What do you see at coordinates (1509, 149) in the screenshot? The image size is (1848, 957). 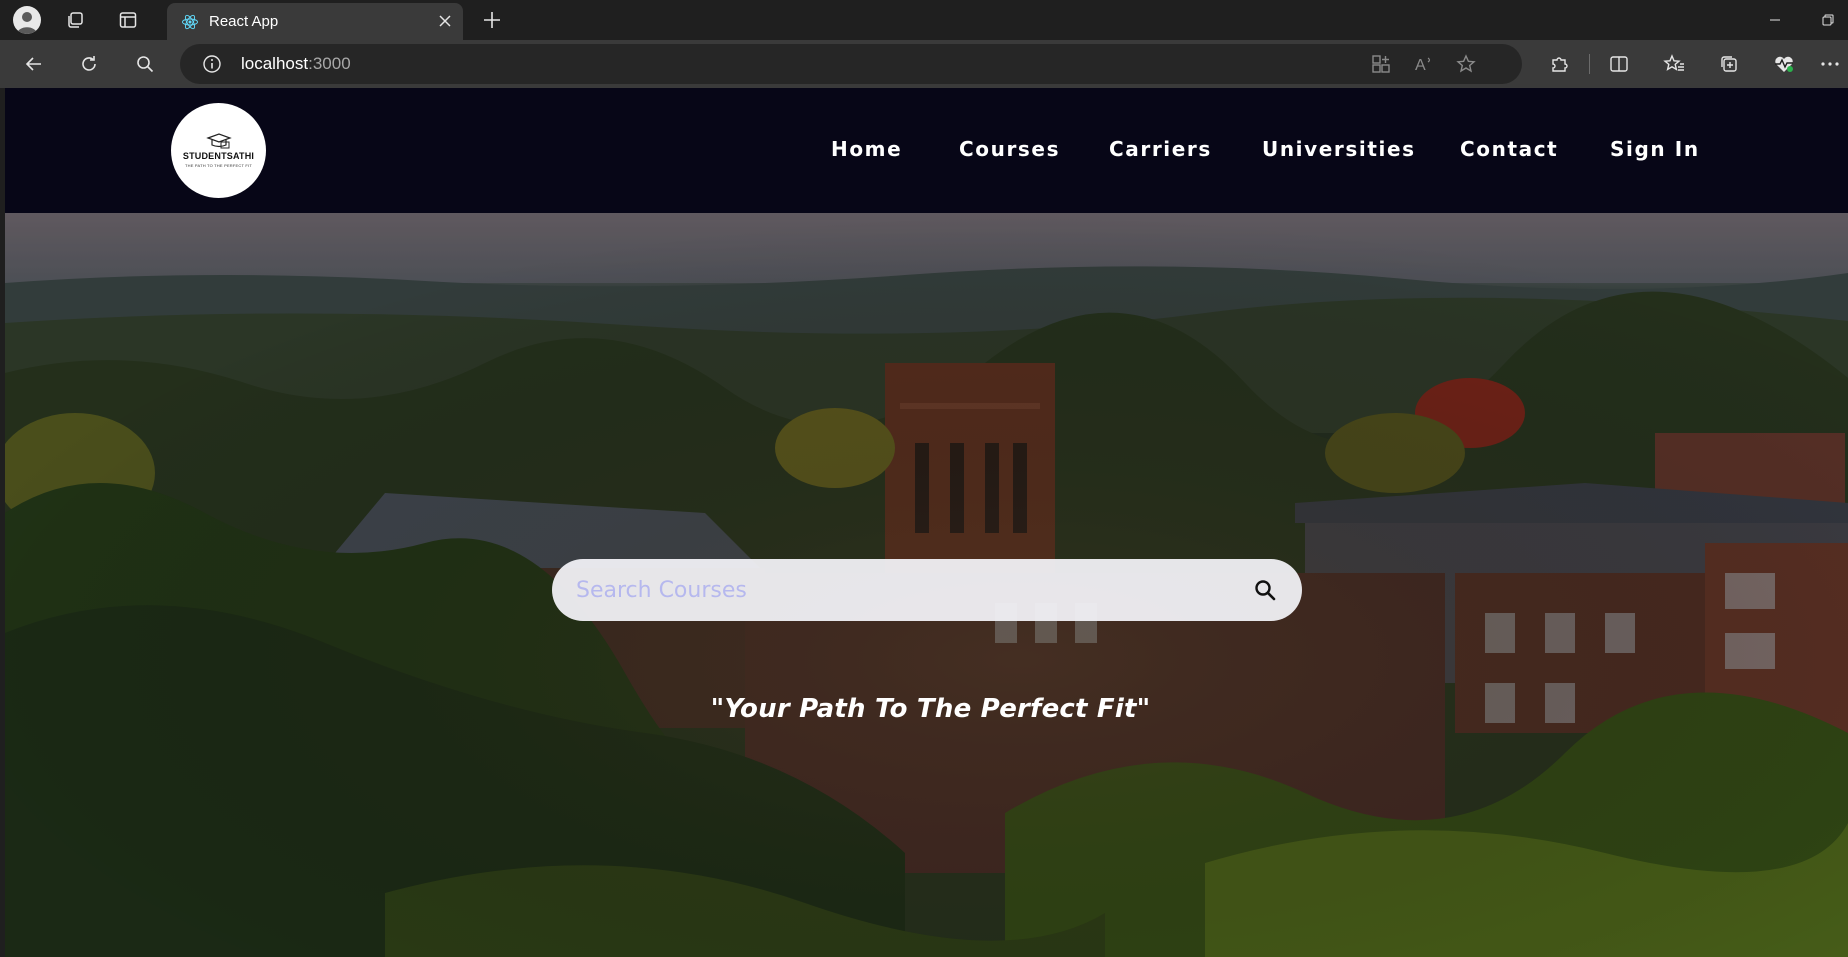 I see `nav-contact: Contact` at bounding box center [1509, 149].